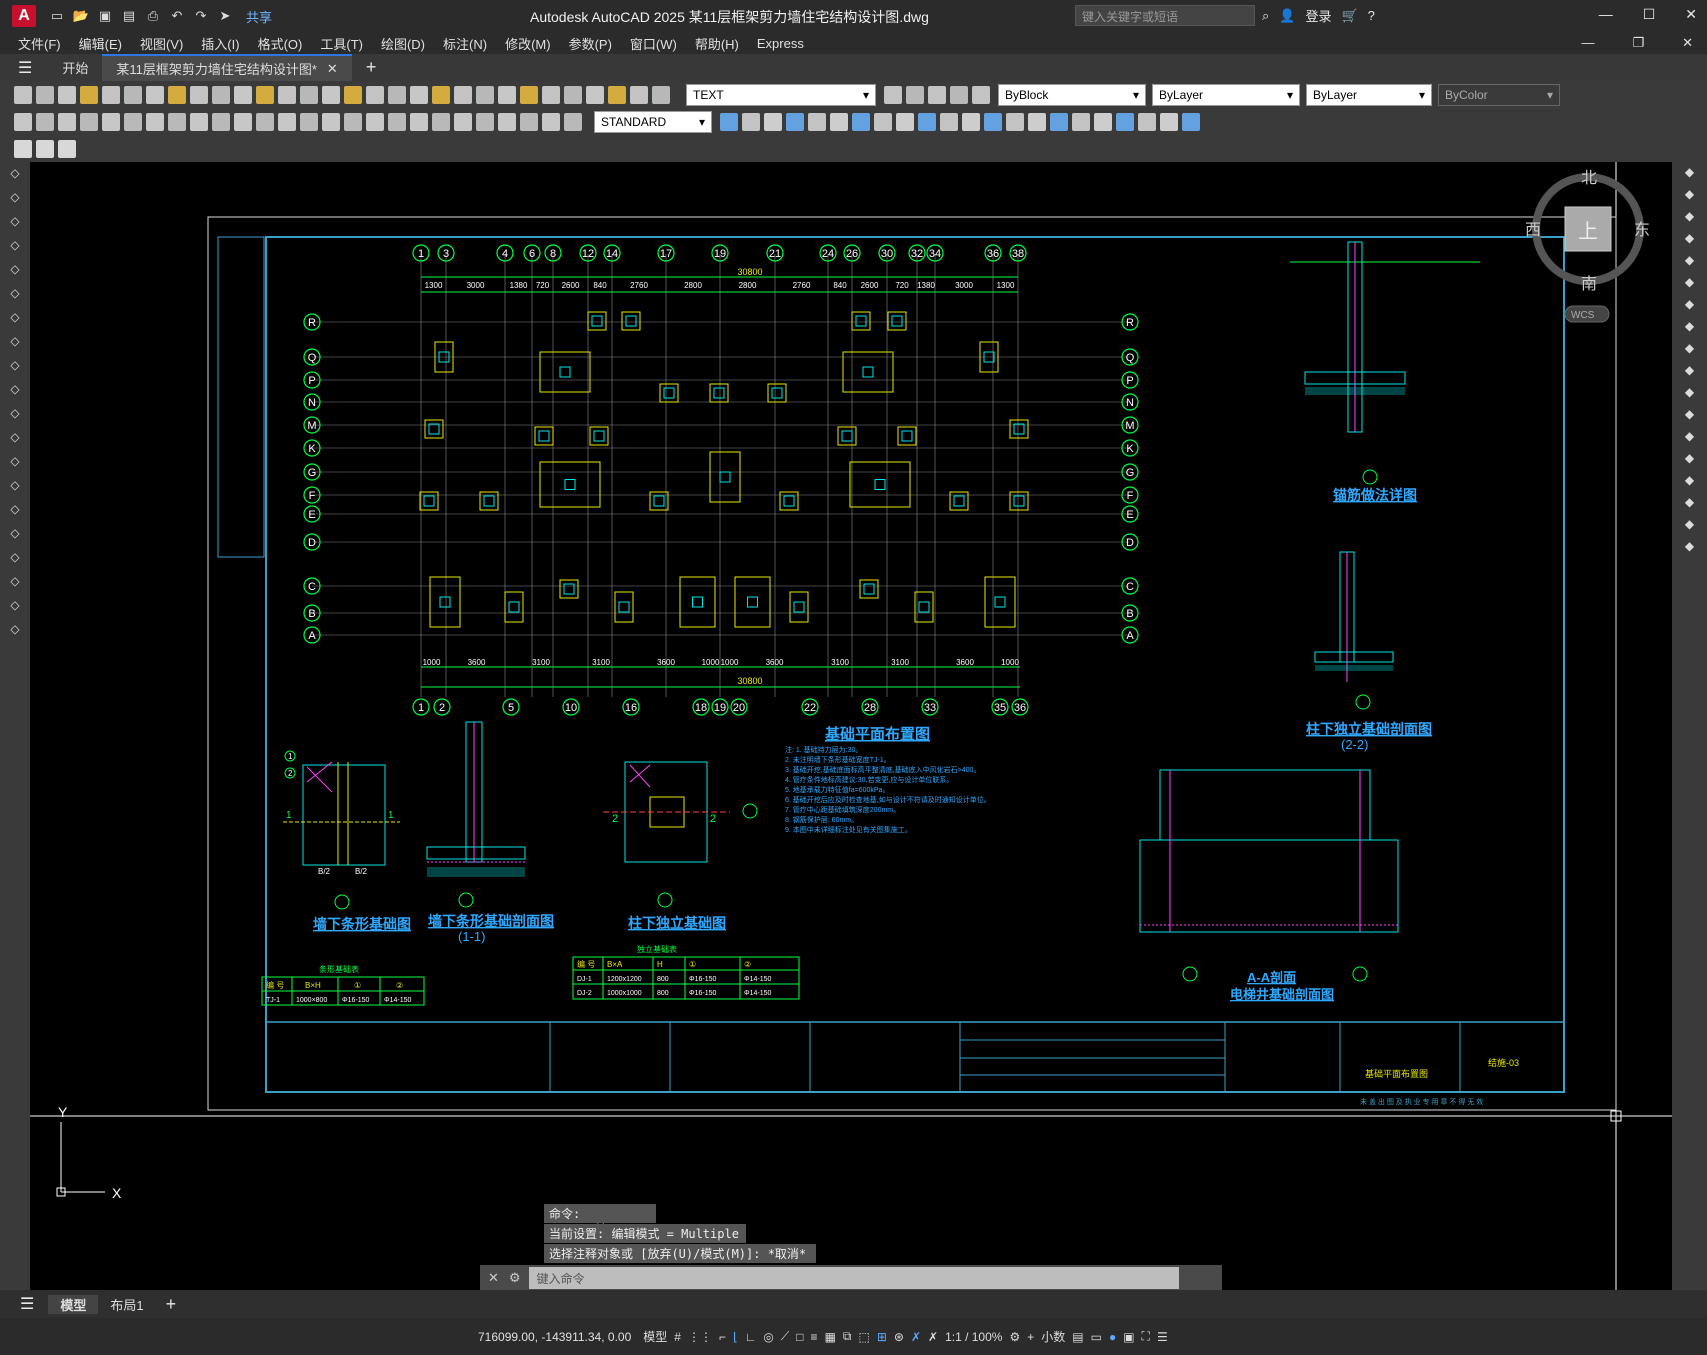  I want to click on tab-layout1: 布局1, so click(126, 1304).